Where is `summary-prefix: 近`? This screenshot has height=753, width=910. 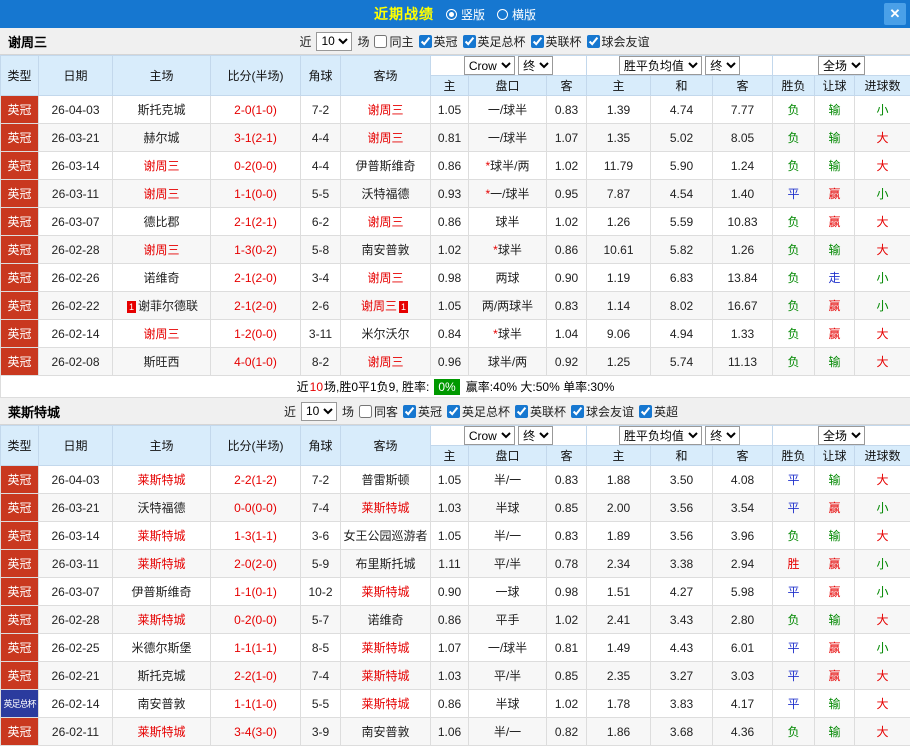
summary-prefix: 近 is located at coordinates (302, 387).